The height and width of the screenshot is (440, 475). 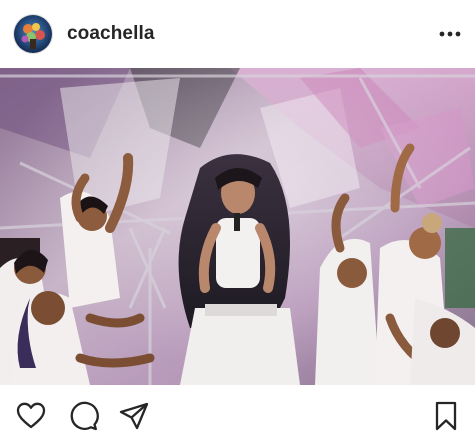 What do you see at coordinates (237, 412) in the screenshot?
I see `action-bar` at bounding box center [237, 412].